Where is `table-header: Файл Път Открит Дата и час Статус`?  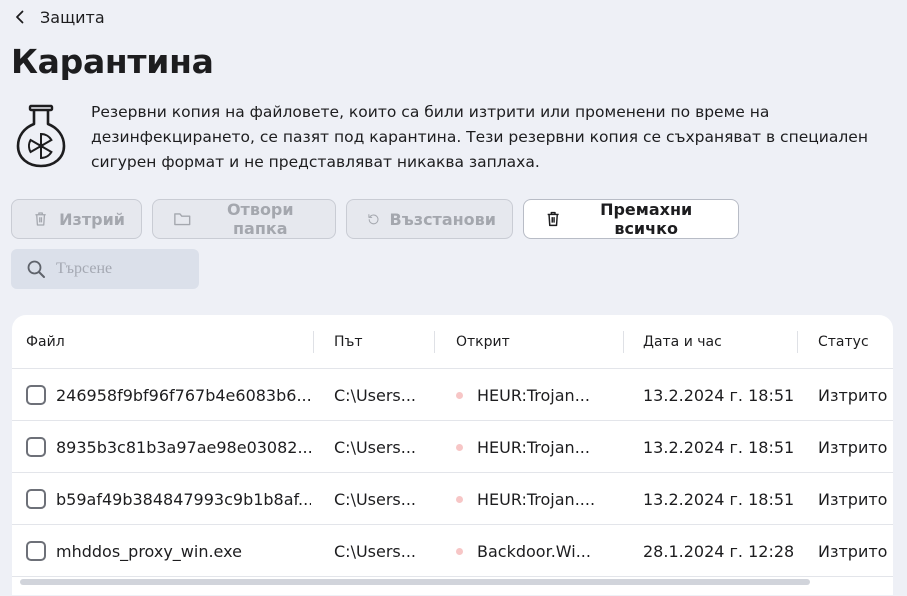
table-header: Файл Път Открит Дата и час Статус is located at coordinates (452, 342).